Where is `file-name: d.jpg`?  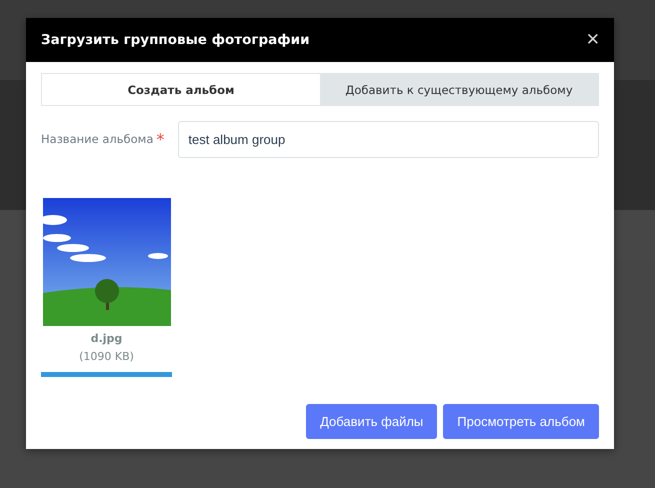 file-name: d.jpg is located at coordinates (106, 338).